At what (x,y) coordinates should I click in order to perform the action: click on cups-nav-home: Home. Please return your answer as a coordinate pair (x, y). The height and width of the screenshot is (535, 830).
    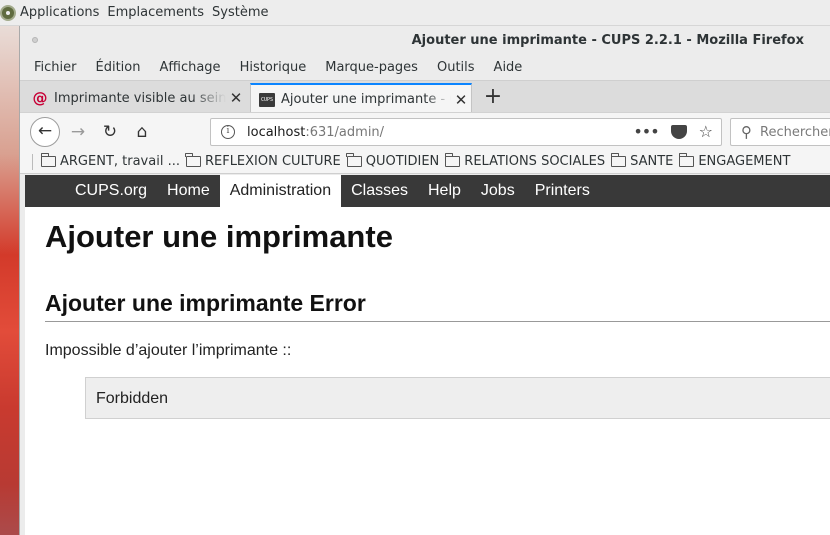
    Looking at the image, I should click on (188, 191).